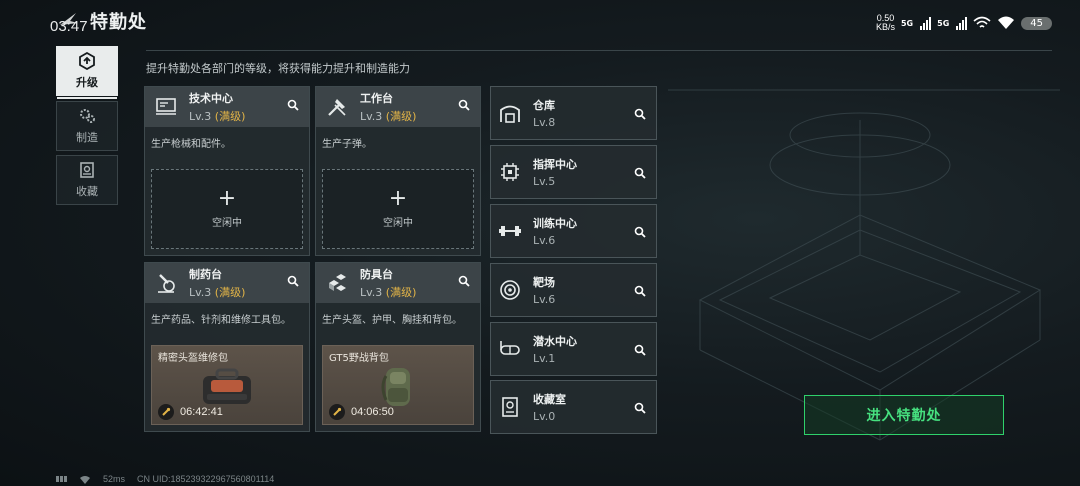 Image resolution: width=1080 pixels, height=486 pixels. Describe the element at coordinates (118, 22) in the screenshot. I see `page-title: 特勤处` at that location.